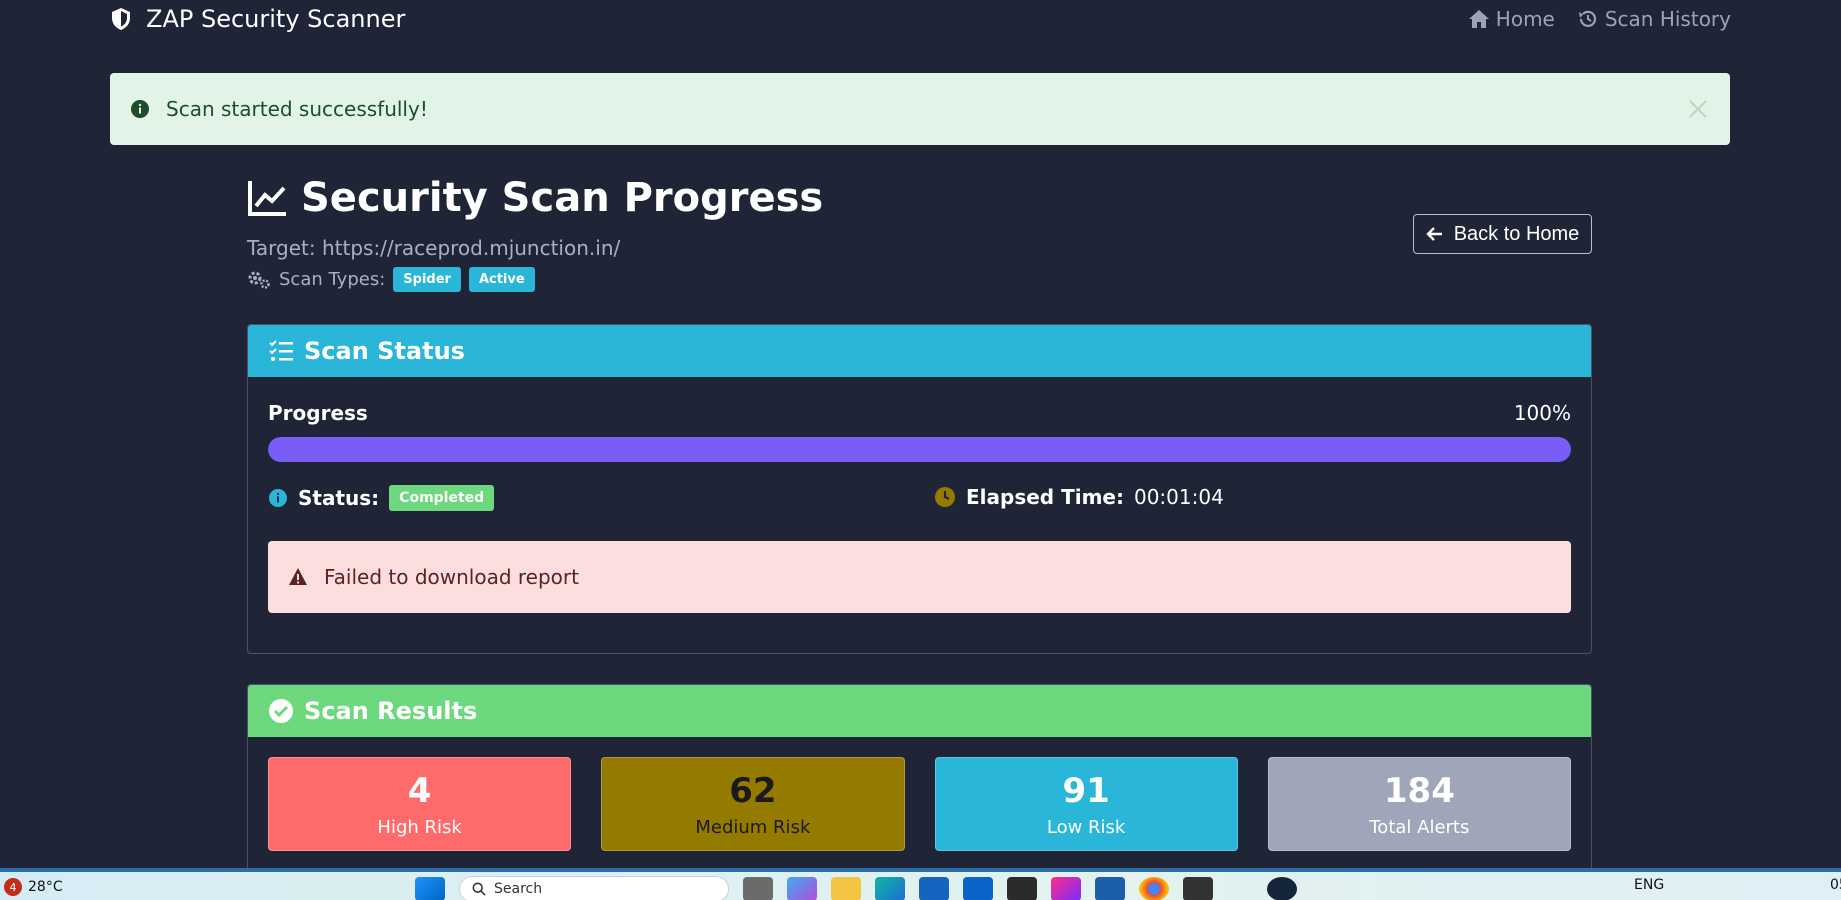 This screenshot has height=900, width=1841. Describe the element at coordinates (140, 109) in the screenshot. I see `info-icon` at that location.